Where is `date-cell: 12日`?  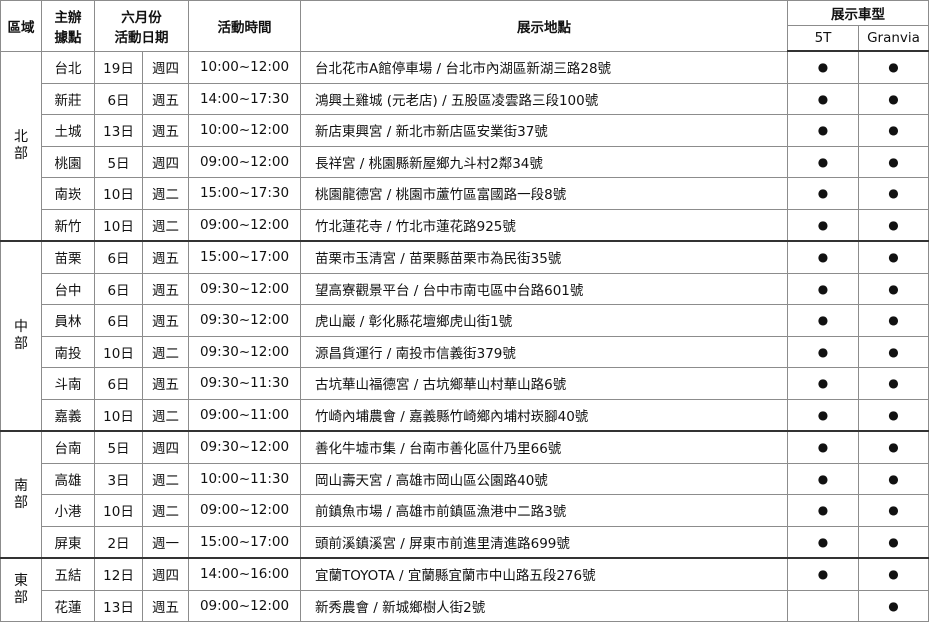
date-cell: 12日 is located at coordinates (118, 574).